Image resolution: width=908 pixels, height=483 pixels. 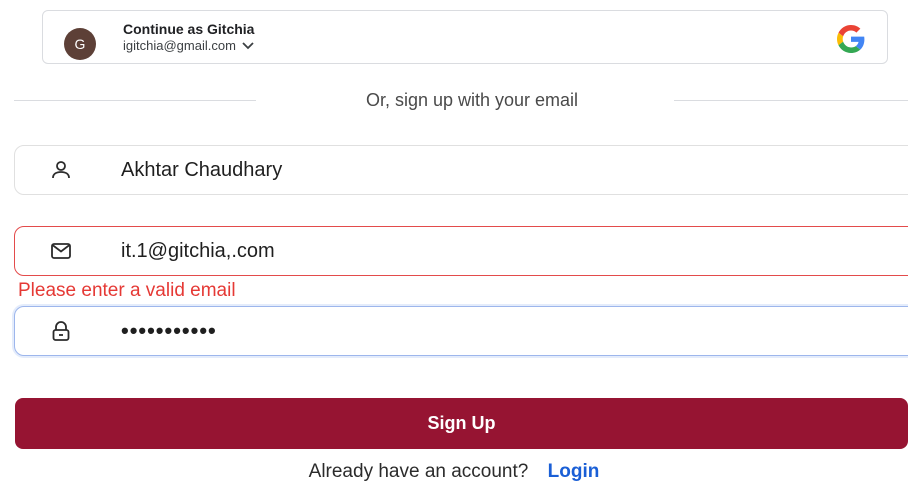 I want to click on divider-line-left, so click(x=135, y=100).